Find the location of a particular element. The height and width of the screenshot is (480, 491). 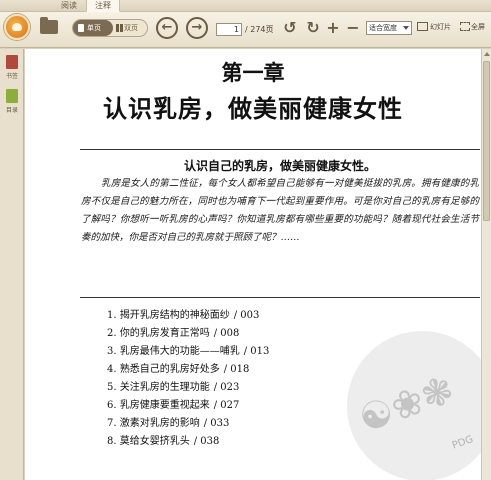

watermark-glyphs: ☯❀❃ is located at coordinates (406, 404).